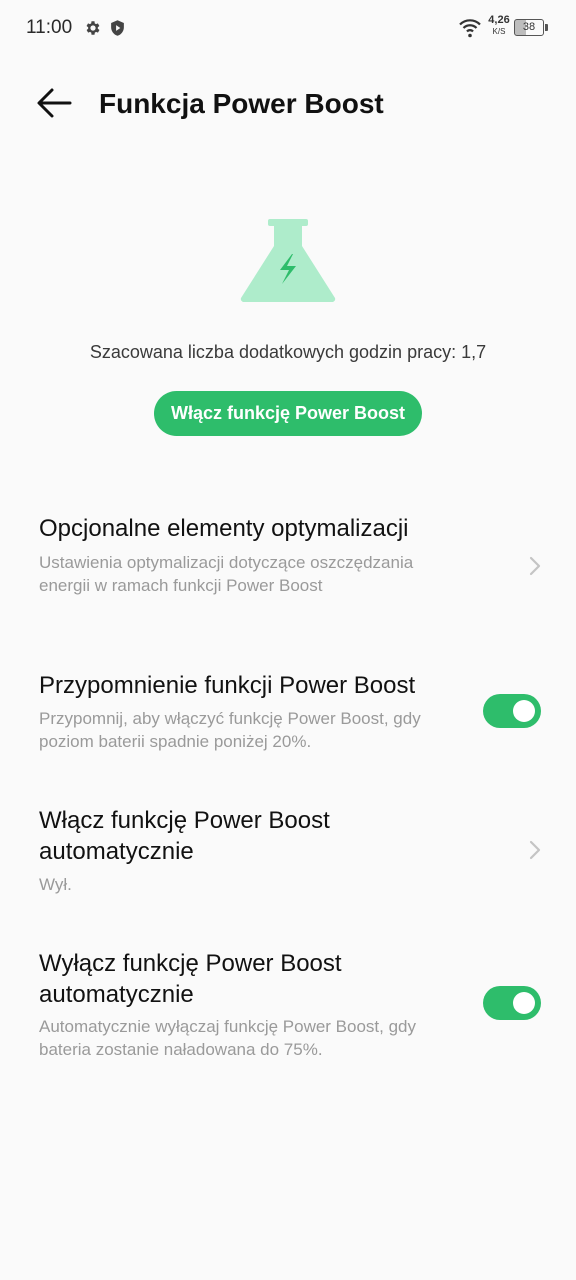 The height and width of the screenshot is (1280, 576). I want to click on row-title: Przypomnienie funkcji Power Boost, so click(227, 685).